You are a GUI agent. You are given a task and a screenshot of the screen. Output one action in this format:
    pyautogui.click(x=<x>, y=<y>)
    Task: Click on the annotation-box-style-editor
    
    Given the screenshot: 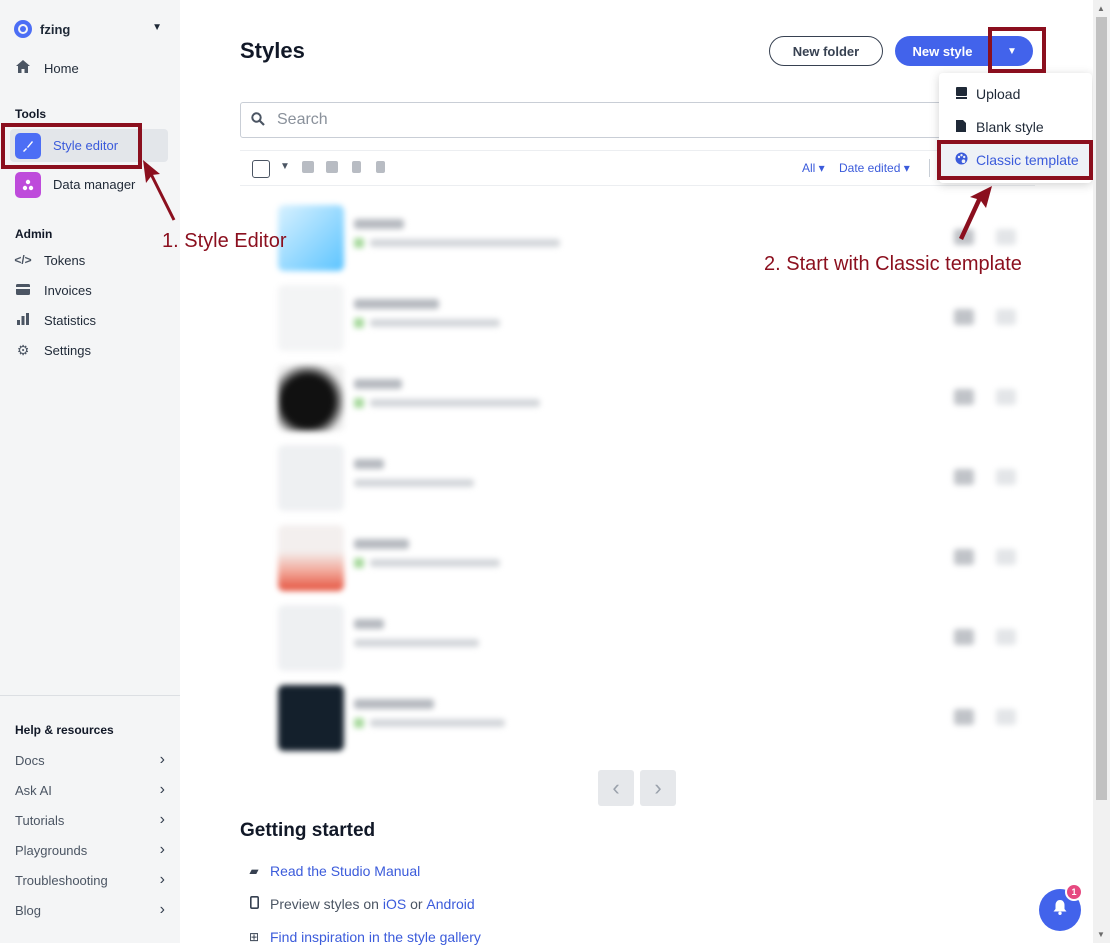 What is the action you would take?
    pyautogui.click(x=71, y=146)
    